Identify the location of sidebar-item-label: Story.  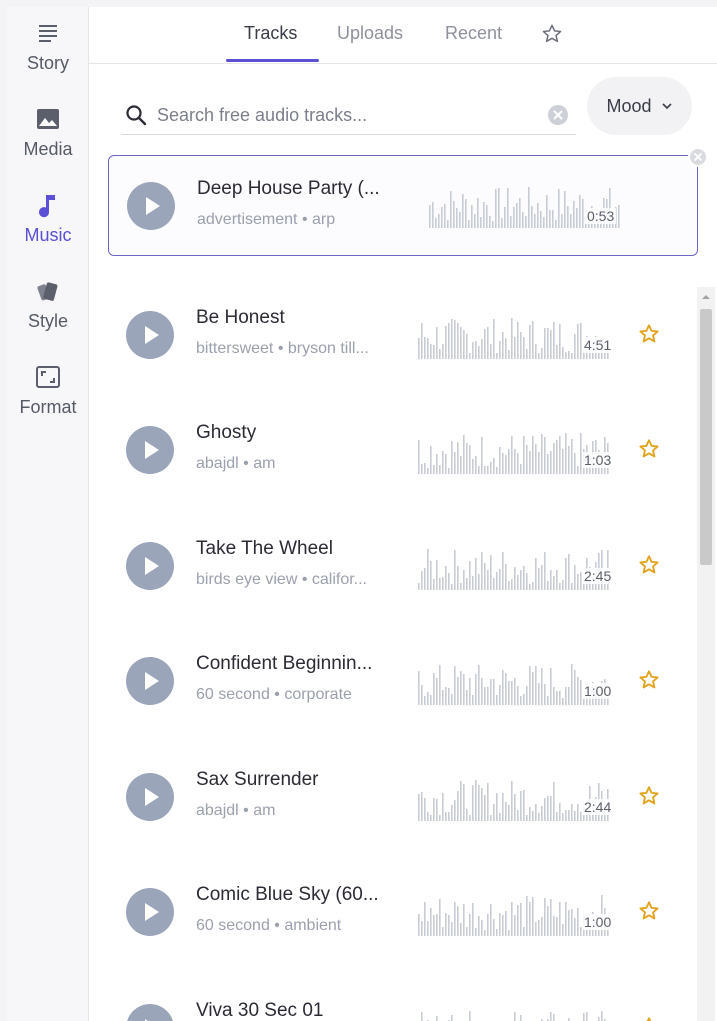
(47, 63).